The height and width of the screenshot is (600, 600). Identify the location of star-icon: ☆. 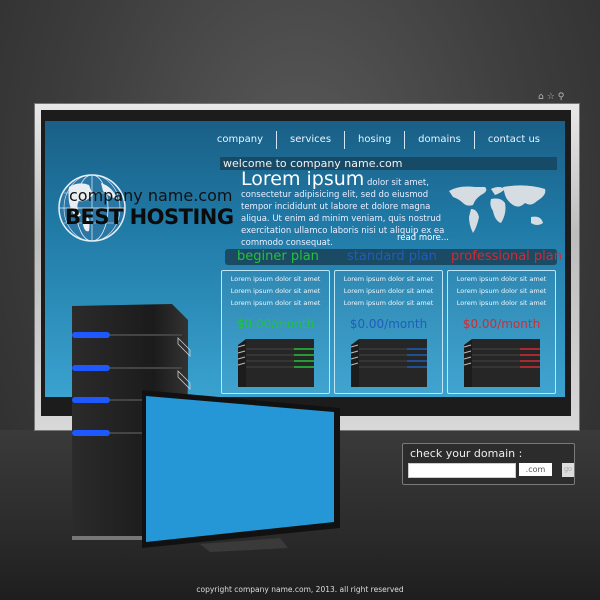
(551, 97).